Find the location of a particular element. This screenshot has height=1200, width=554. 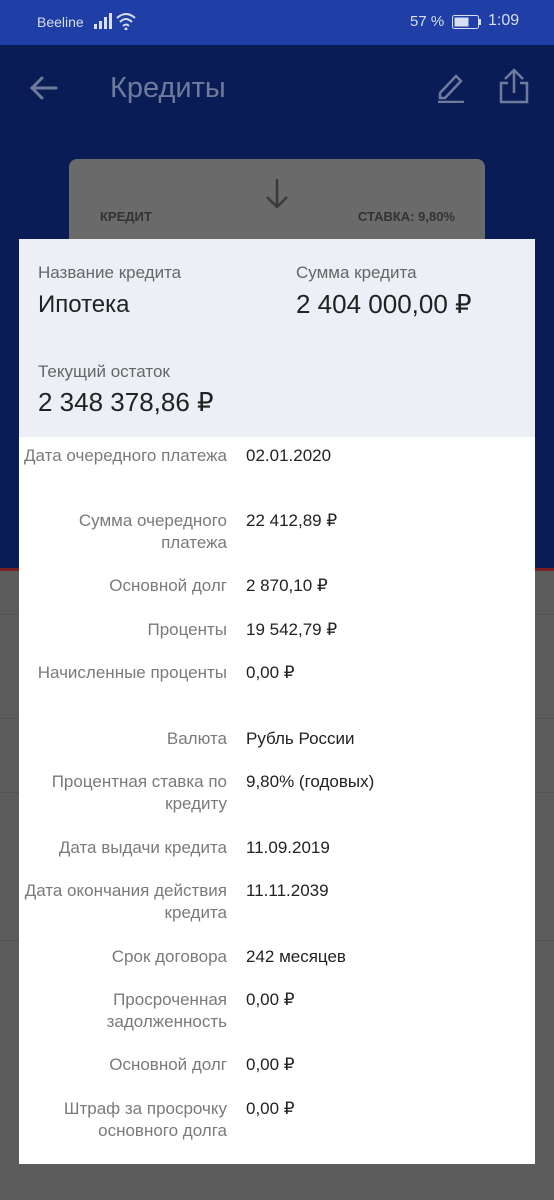

share-icon is located at coordinates (514, 86).